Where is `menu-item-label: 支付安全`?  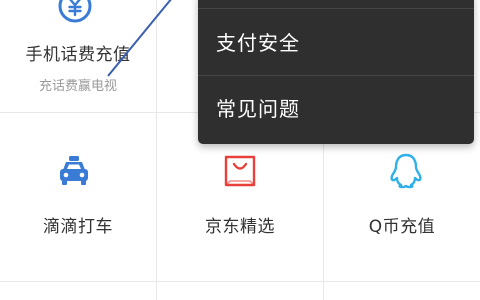 menu-item-label: 支付安全 is located at coordinates (258, 43).